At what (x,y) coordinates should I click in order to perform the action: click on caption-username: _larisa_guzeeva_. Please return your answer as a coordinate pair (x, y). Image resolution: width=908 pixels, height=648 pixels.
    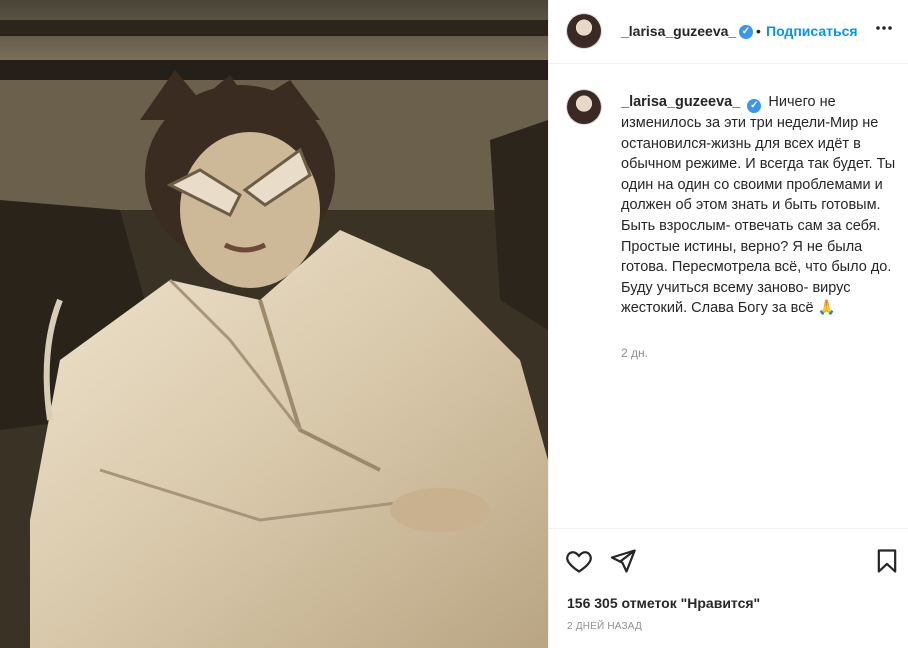
    Looking at the image, I should click on (680, 102).